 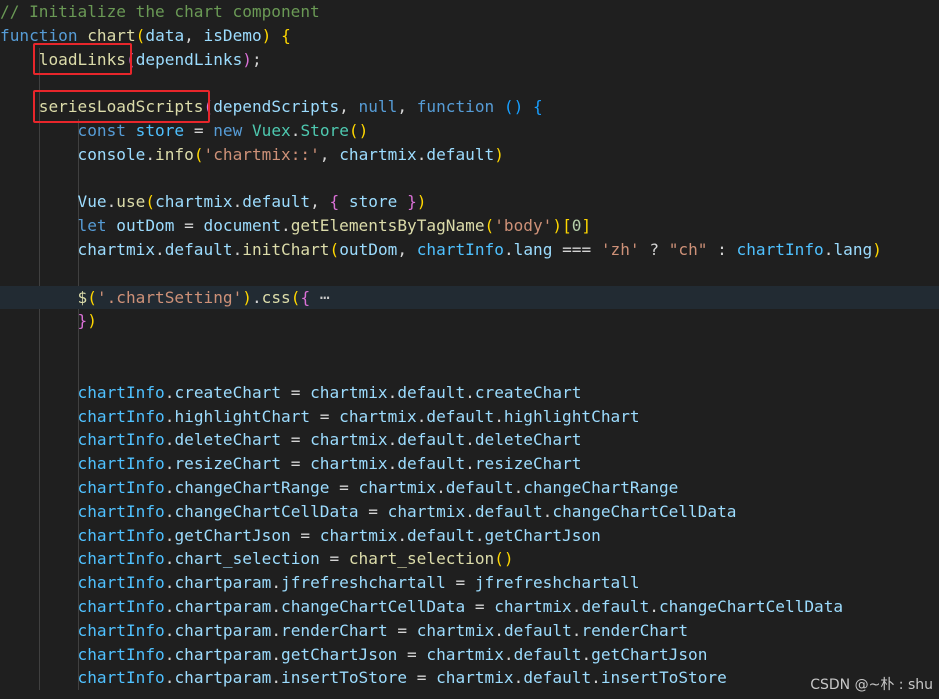 What do you see at coordinates (469, 297) in the screenshot?
I see `code-line-current: $('.chartSetting').css({ ⋯` at bounding box center [469, 297].